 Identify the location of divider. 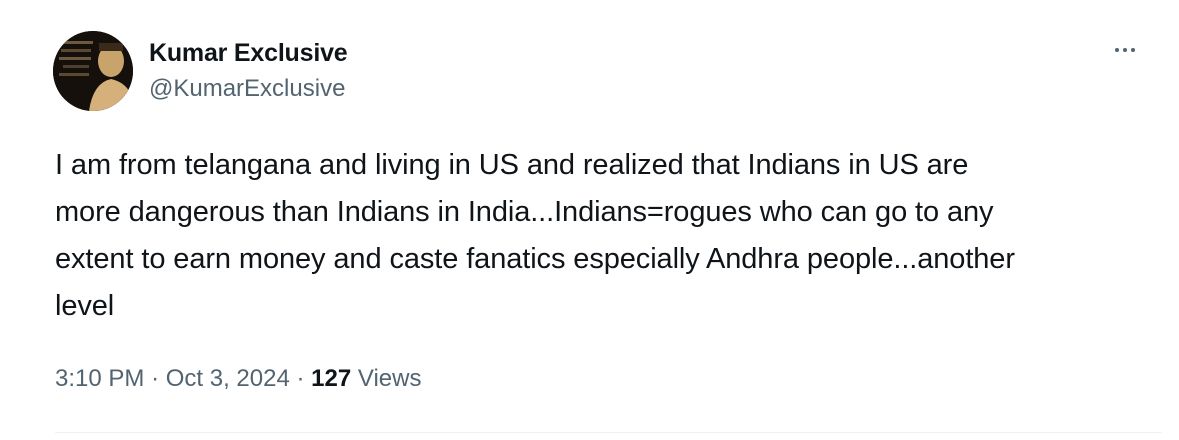
(608, 432).